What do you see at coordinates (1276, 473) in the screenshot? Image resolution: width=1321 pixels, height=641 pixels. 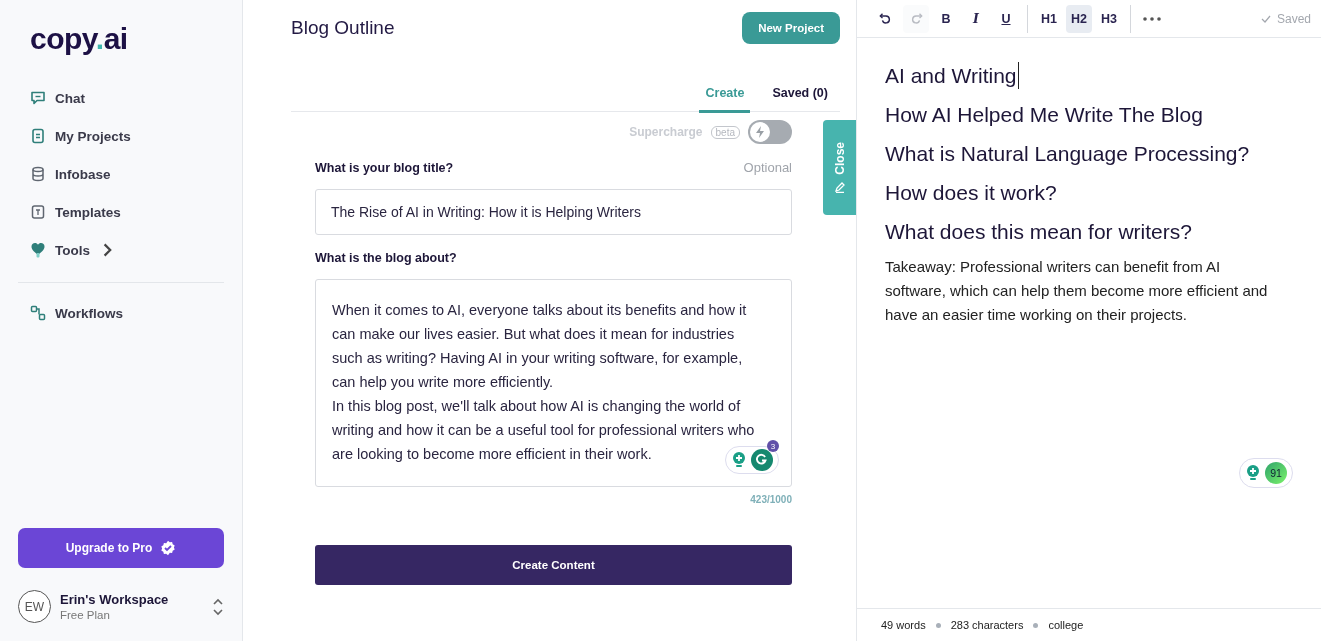 I see `score-badge: 91` at bounding box center [1276, 473].